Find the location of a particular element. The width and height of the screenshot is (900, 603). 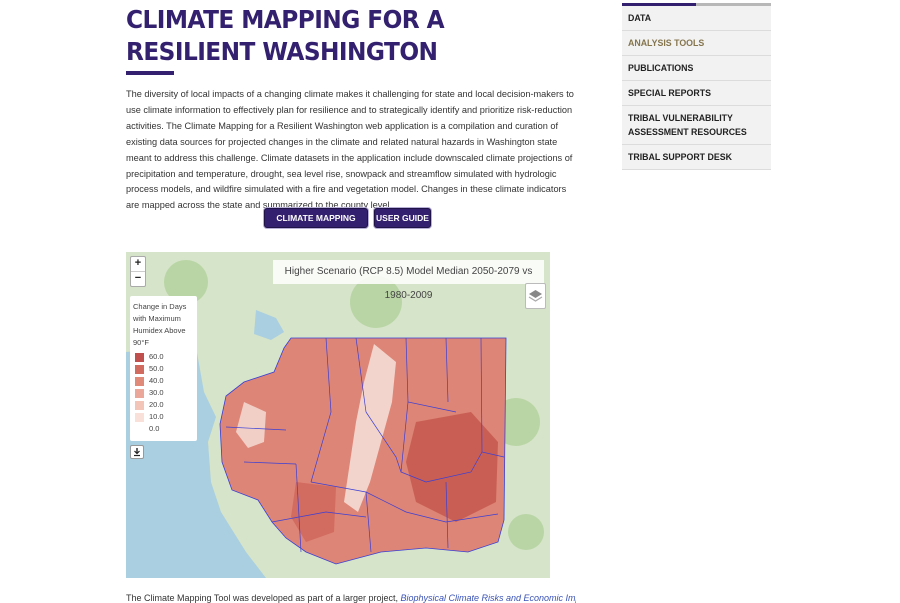

legend-row: 10.0 is located at coordinates (163, 417).